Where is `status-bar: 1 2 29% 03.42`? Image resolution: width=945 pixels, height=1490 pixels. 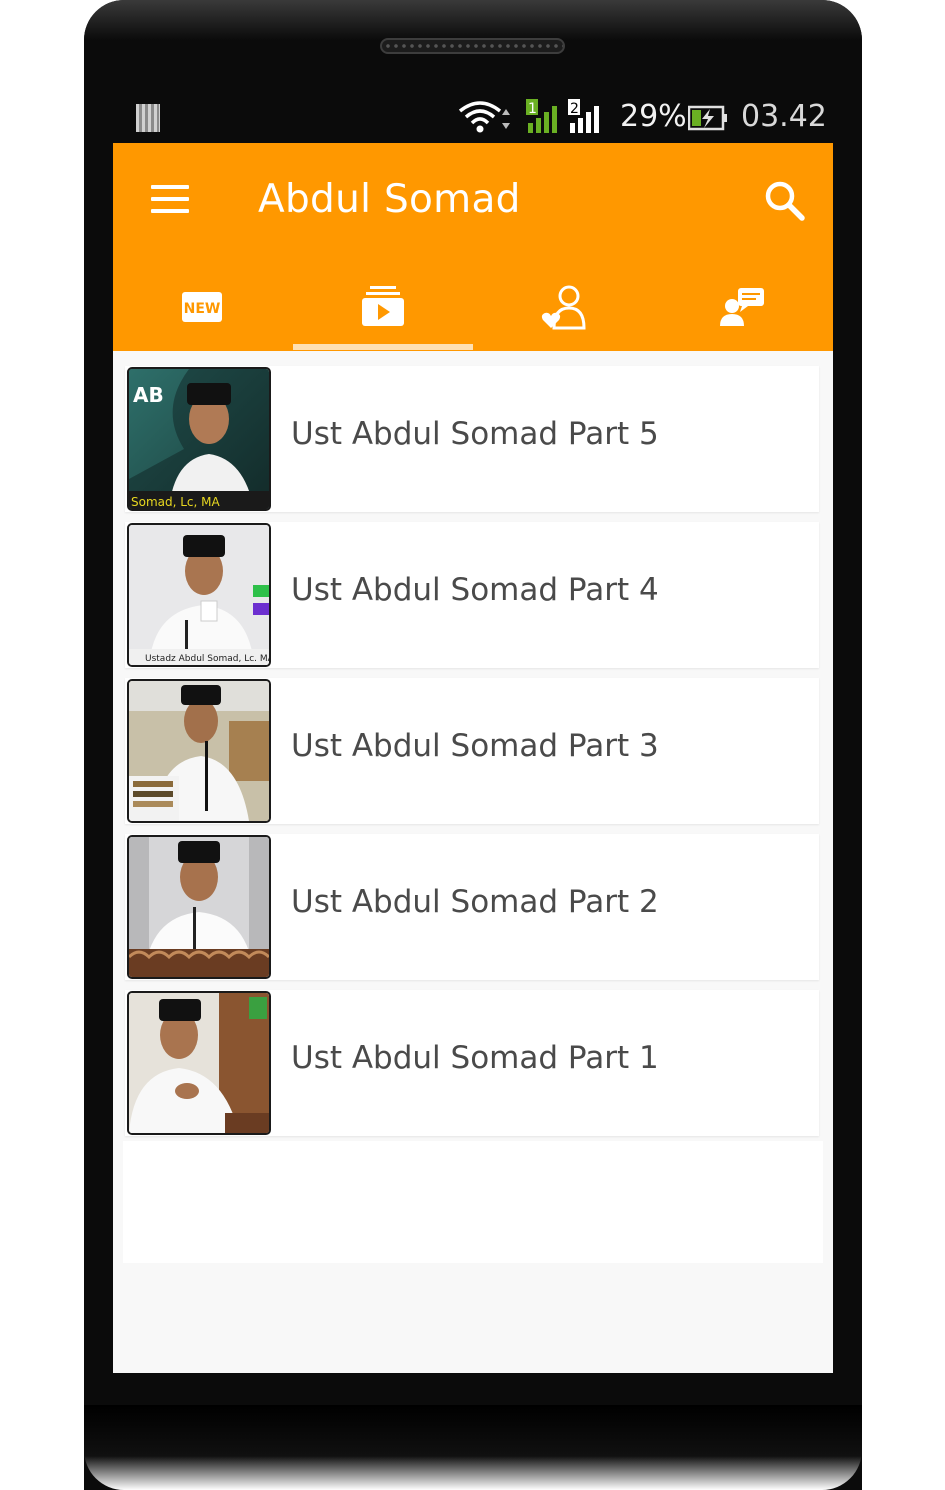
status-bar: 1 2 29% 03.42 is located at coordinates (473, 119).